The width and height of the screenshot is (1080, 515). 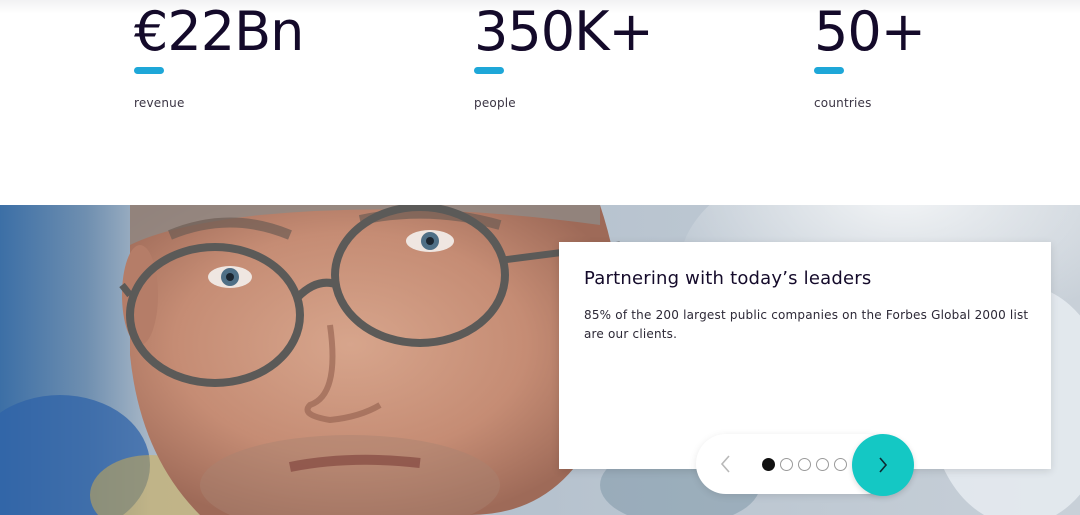 What do you see at coordinates (843, 103) in the screenshot?
I see `stat-label: countries` at bounding box center [843, 103].